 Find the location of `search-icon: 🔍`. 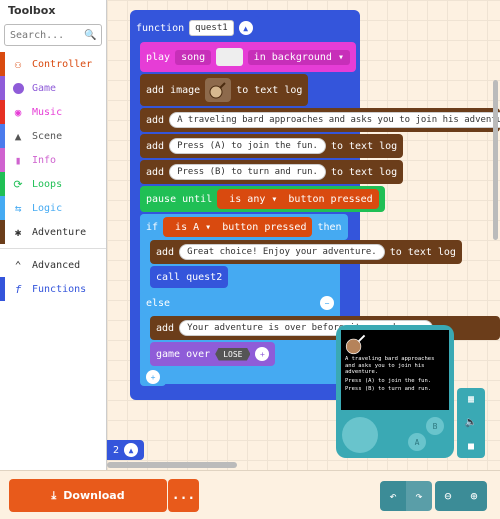

search-icon: 🔍 is located at coordinates (90, 35).